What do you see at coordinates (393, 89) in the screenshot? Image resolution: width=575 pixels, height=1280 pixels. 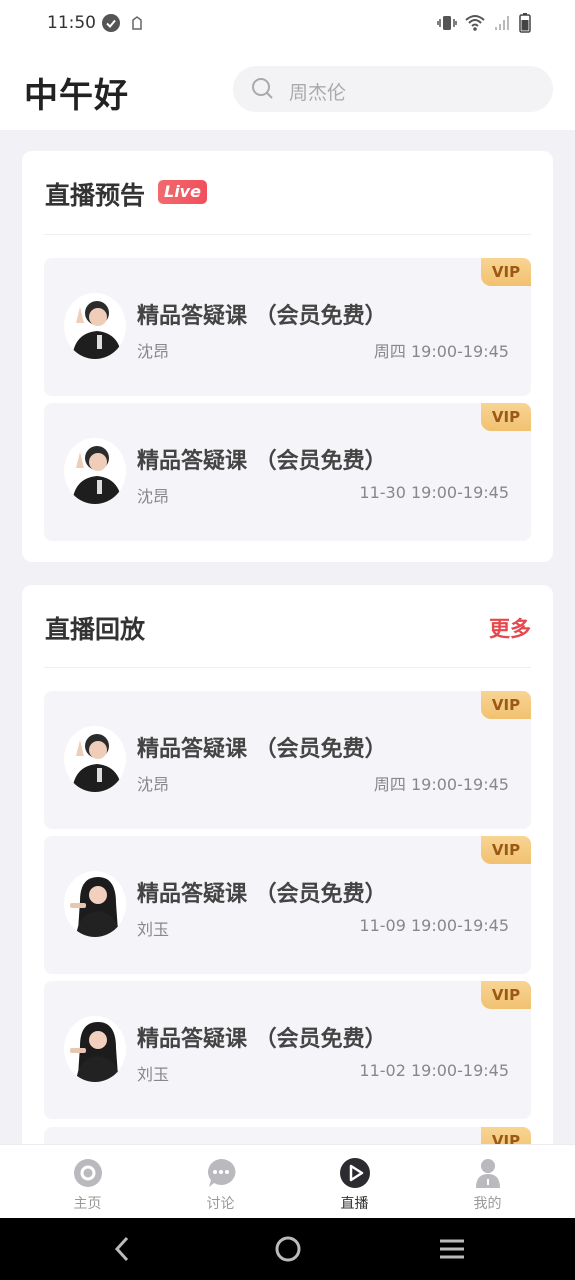 I see `search-input: 周杰伦` at bounding box center [393, 89].